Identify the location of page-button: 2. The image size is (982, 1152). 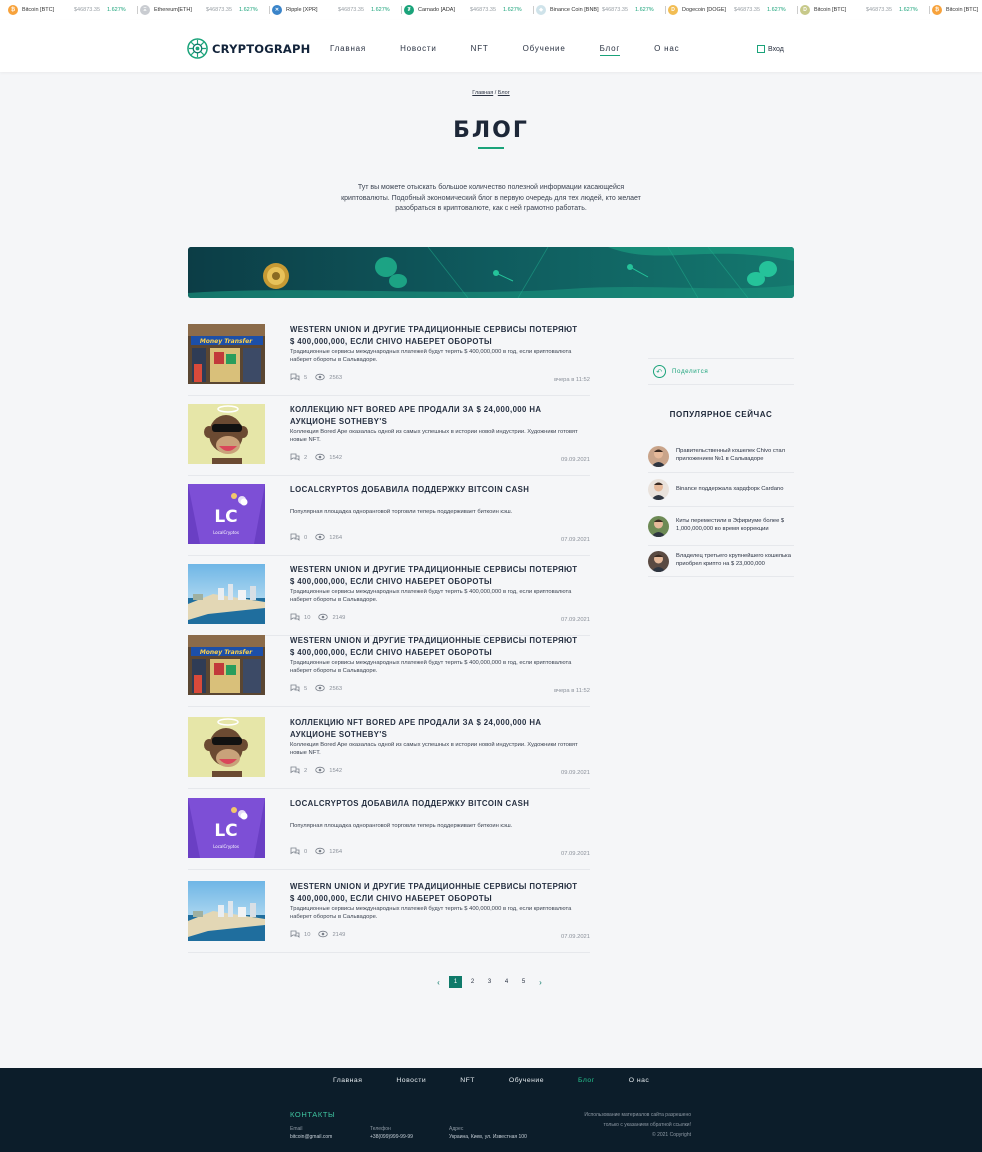
(472, 982).